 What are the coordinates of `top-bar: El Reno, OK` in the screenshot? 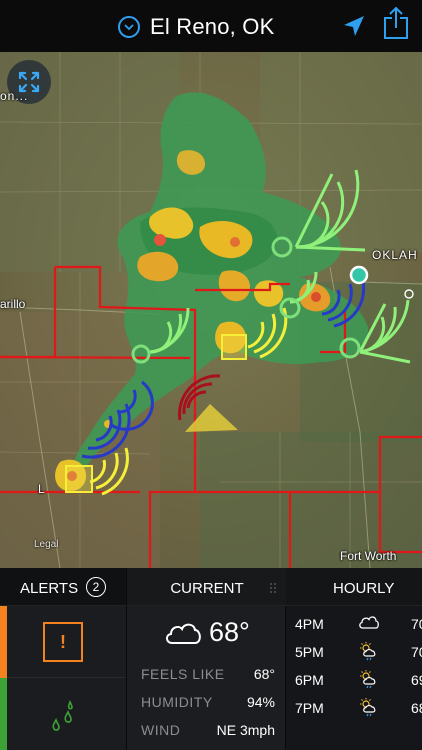 It's located at (211, 26).